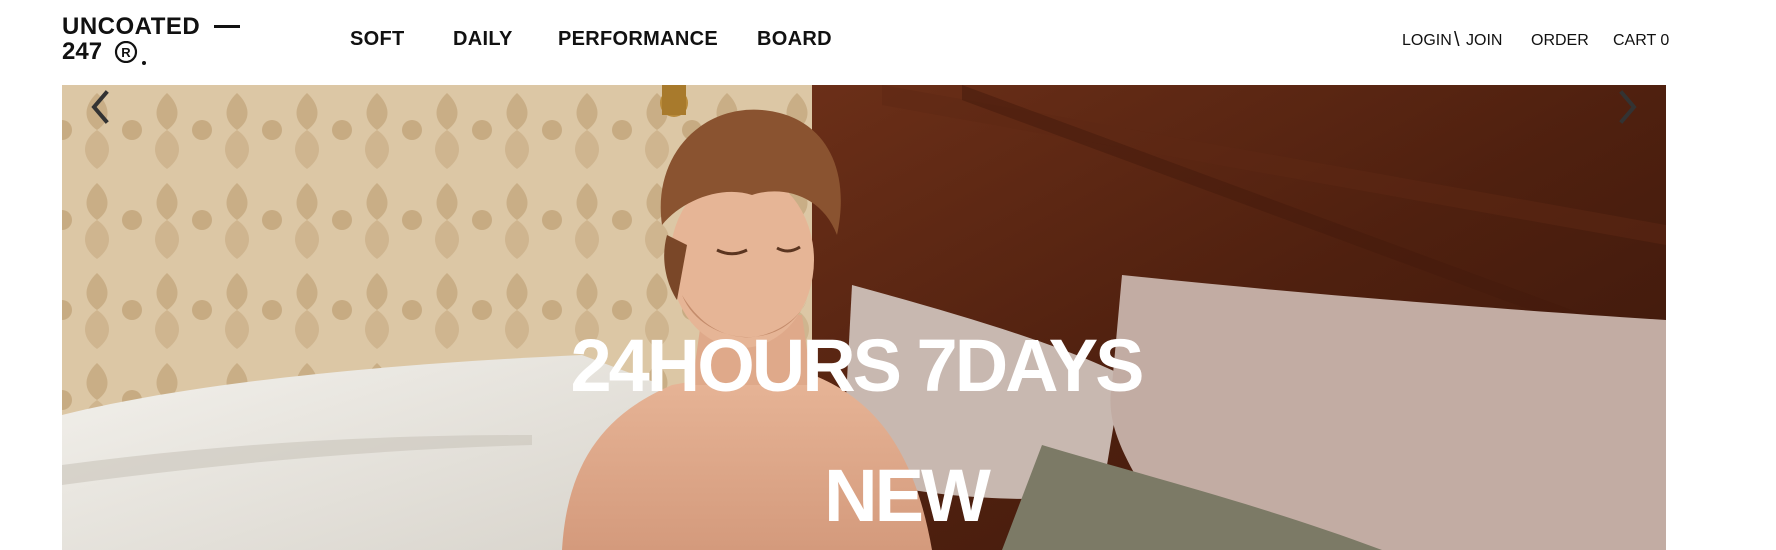 The width and height of the screenshot is (1776, 550). I want to click on nav-item-performance: PERFORMANCE, so click(638, 39).